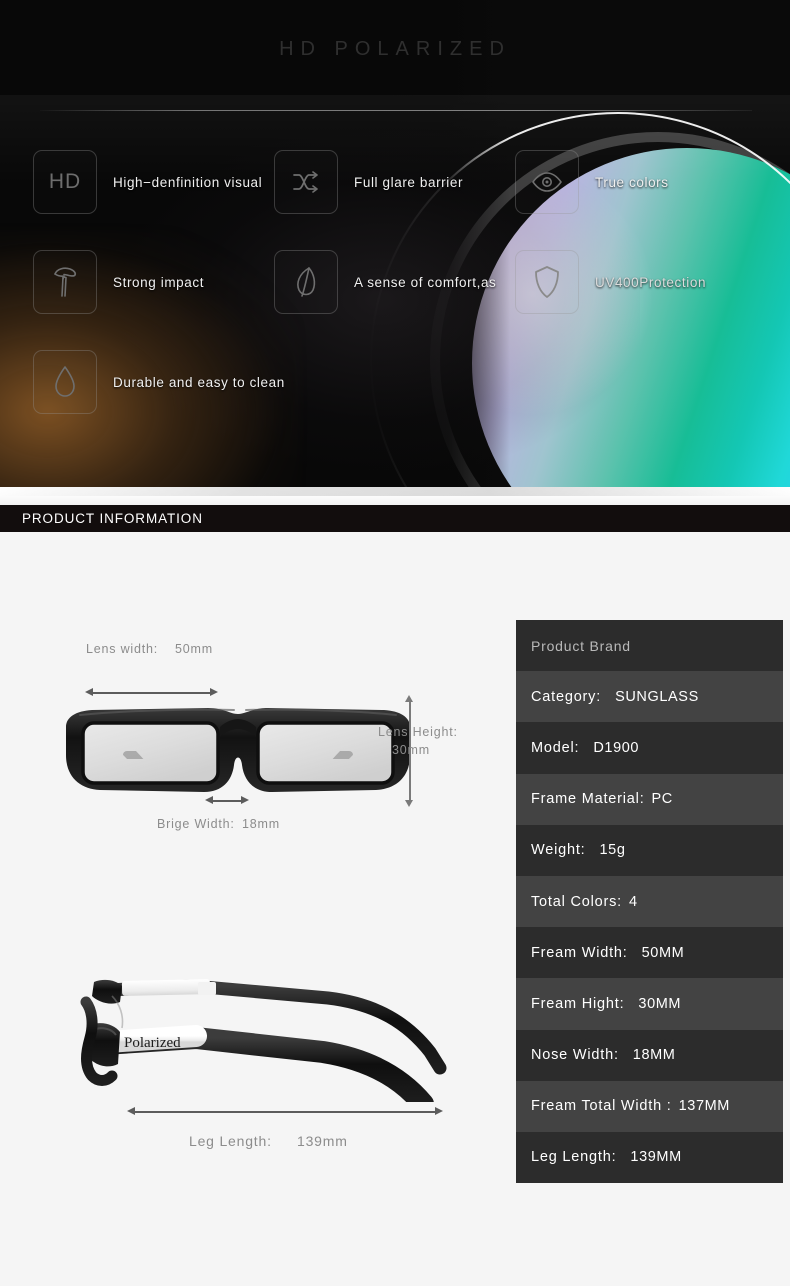 The width and height of the screenshot is (790, 1286). I want to click on feature-easy-clean: Durable and easy to clean, so click(159, 382).